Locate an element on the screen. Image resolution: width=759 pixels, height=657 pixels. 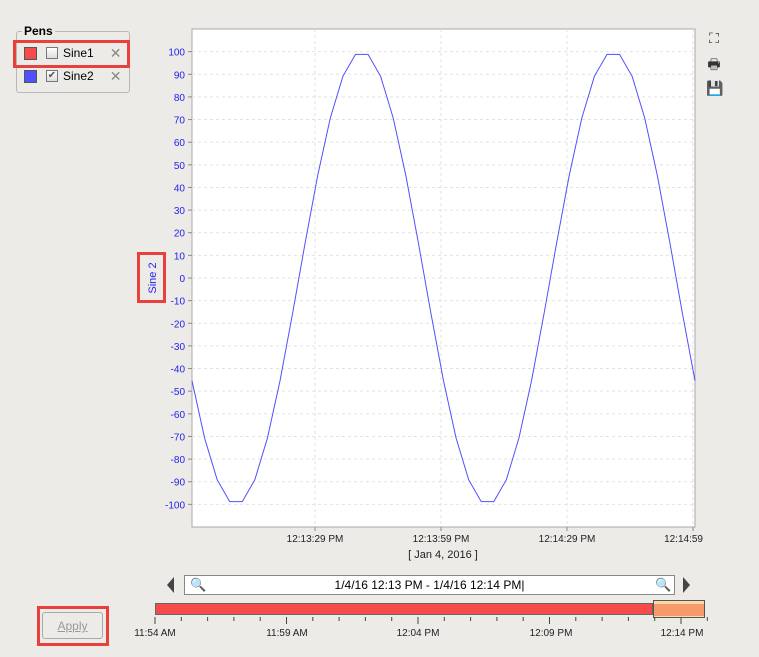
y-tick-label: -100 is located at coordinates (175, 505).